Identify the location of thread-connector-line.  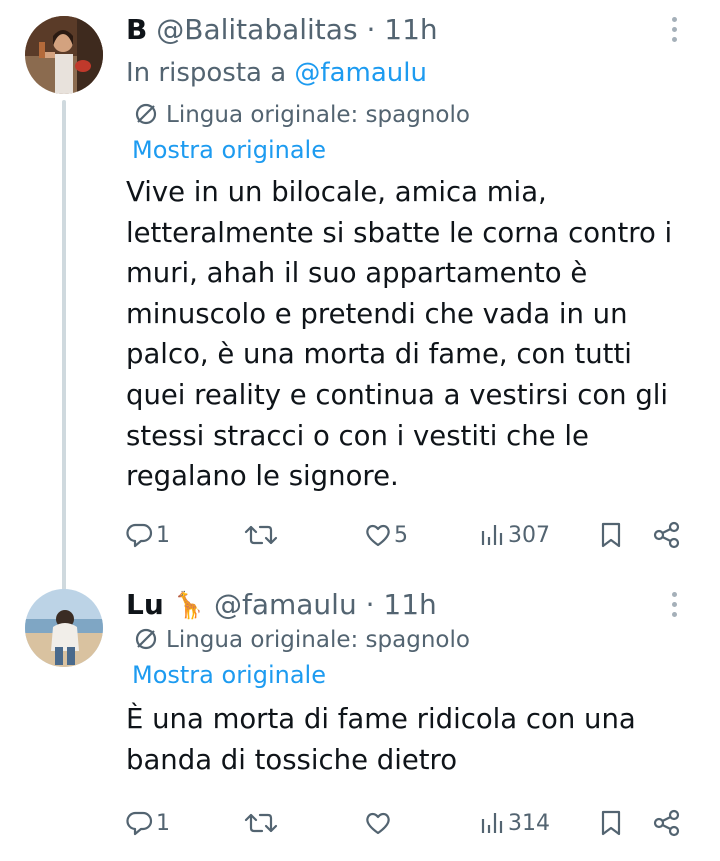
(64, 347).